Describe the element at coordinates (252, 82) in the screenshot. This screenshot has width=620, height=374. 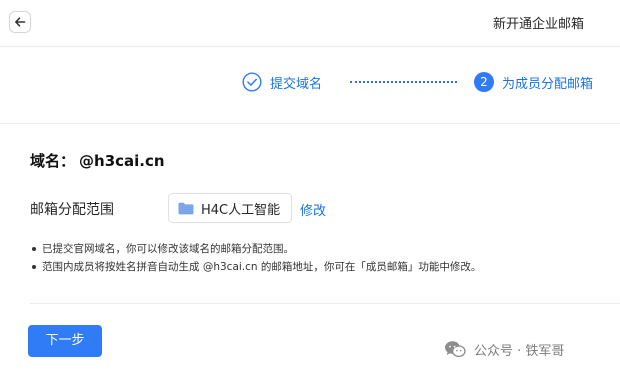
I see `check-circle-icon` at that location.